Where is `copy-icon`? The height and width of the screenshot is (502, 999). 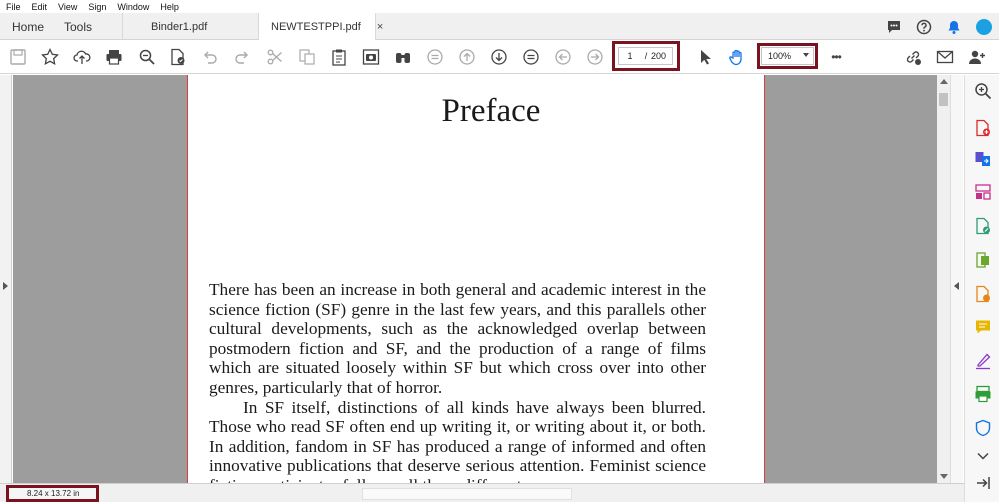 copy-icon is located at coordinates (307, 57).